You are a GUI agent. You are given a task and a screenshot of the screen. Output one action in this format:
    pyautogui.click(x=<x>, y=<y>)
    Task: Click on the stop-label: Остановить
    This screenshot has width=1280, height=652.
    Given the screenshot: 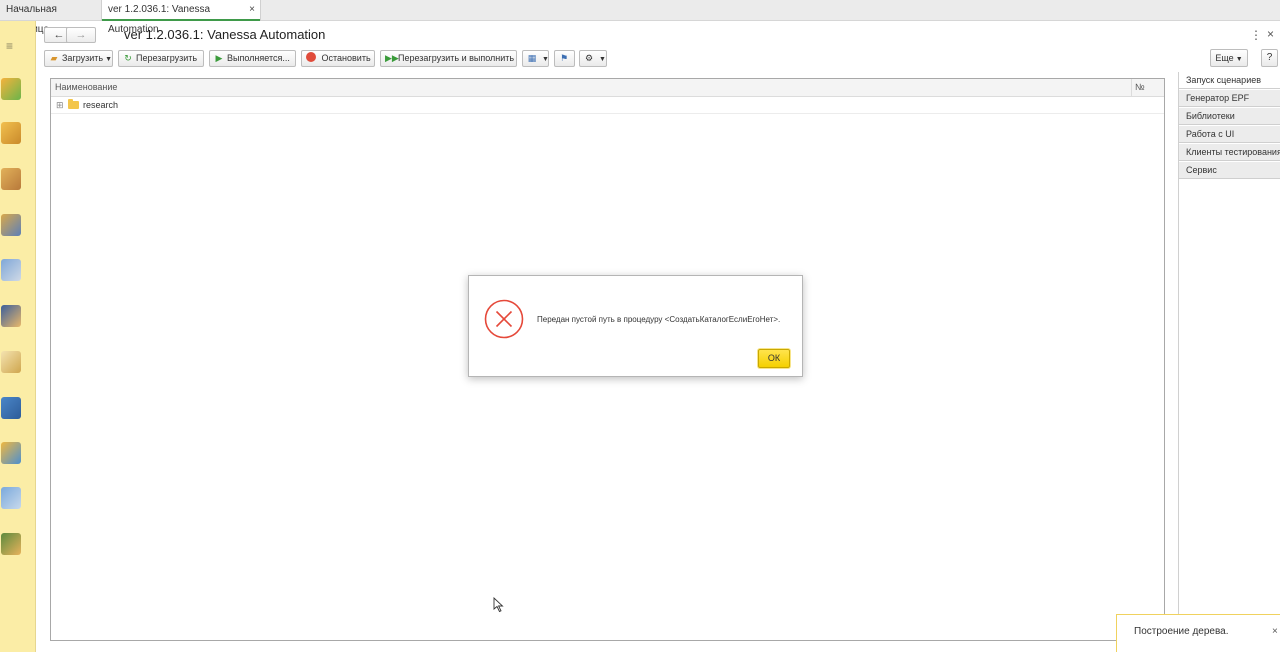 What is the action you would take?
    pyautogui.click(x=346, y=58)
    